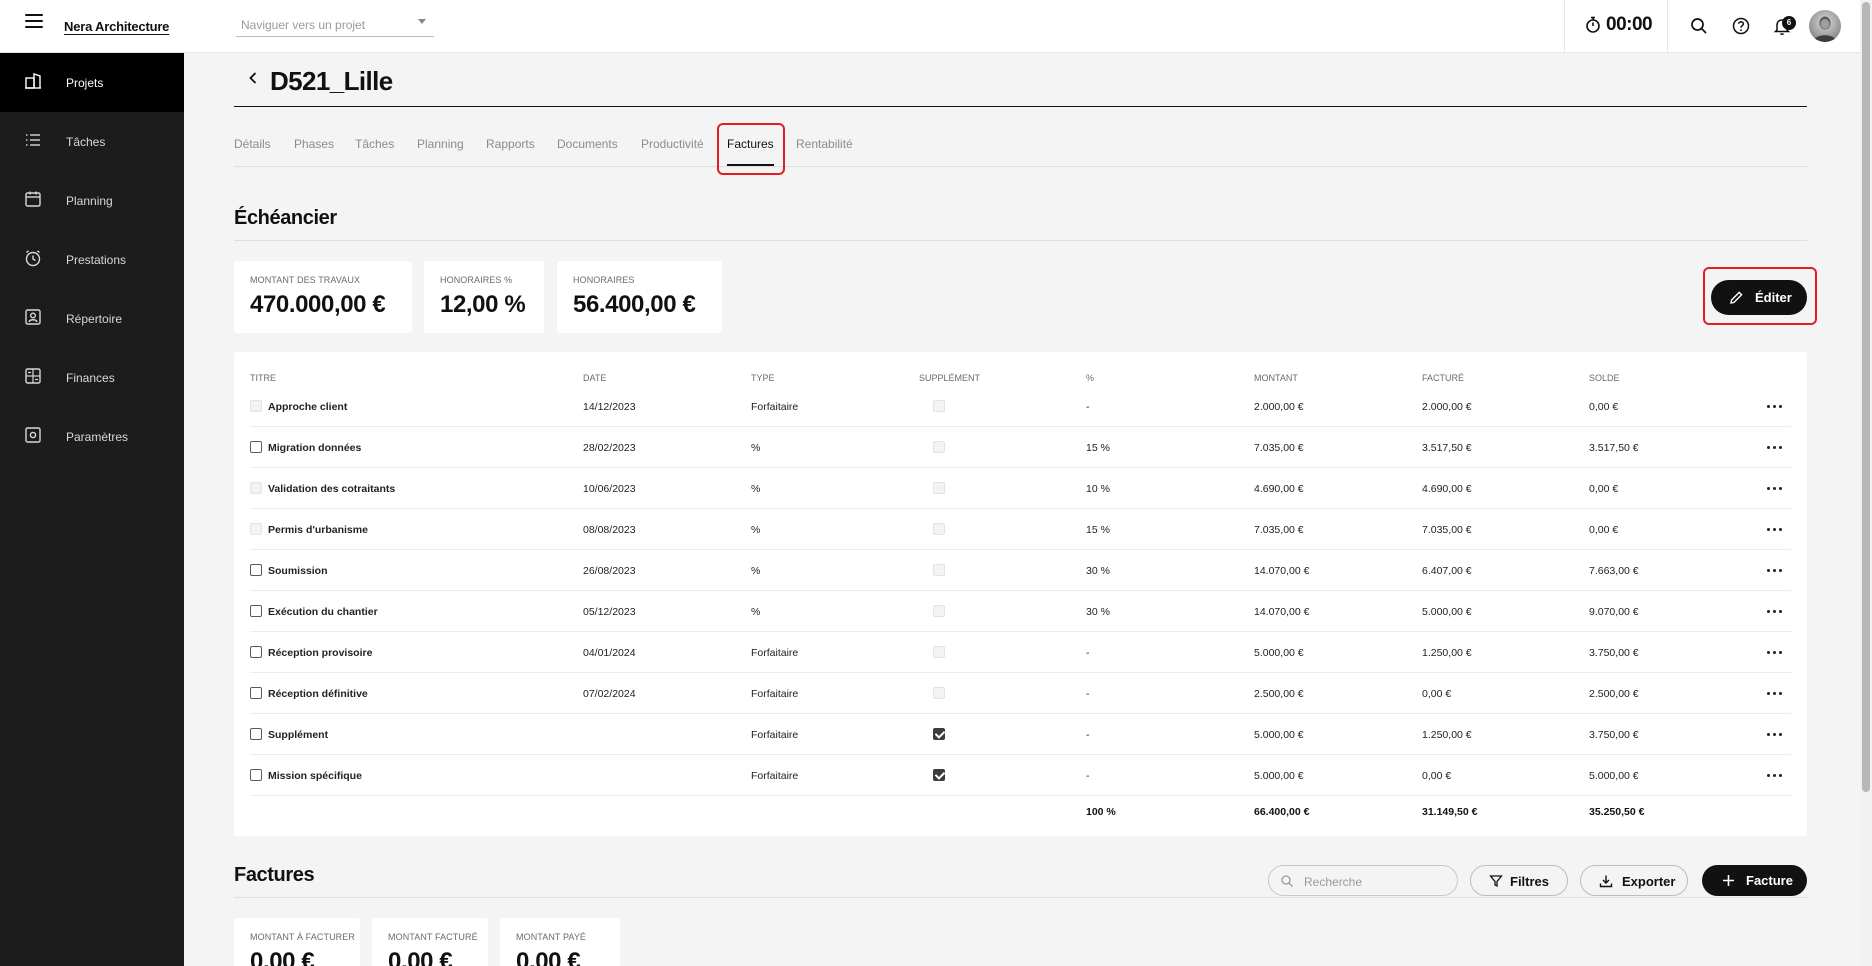  Describe the element at coordinates (1699, 26) in the screenshot. I see `search-icon` at that location.